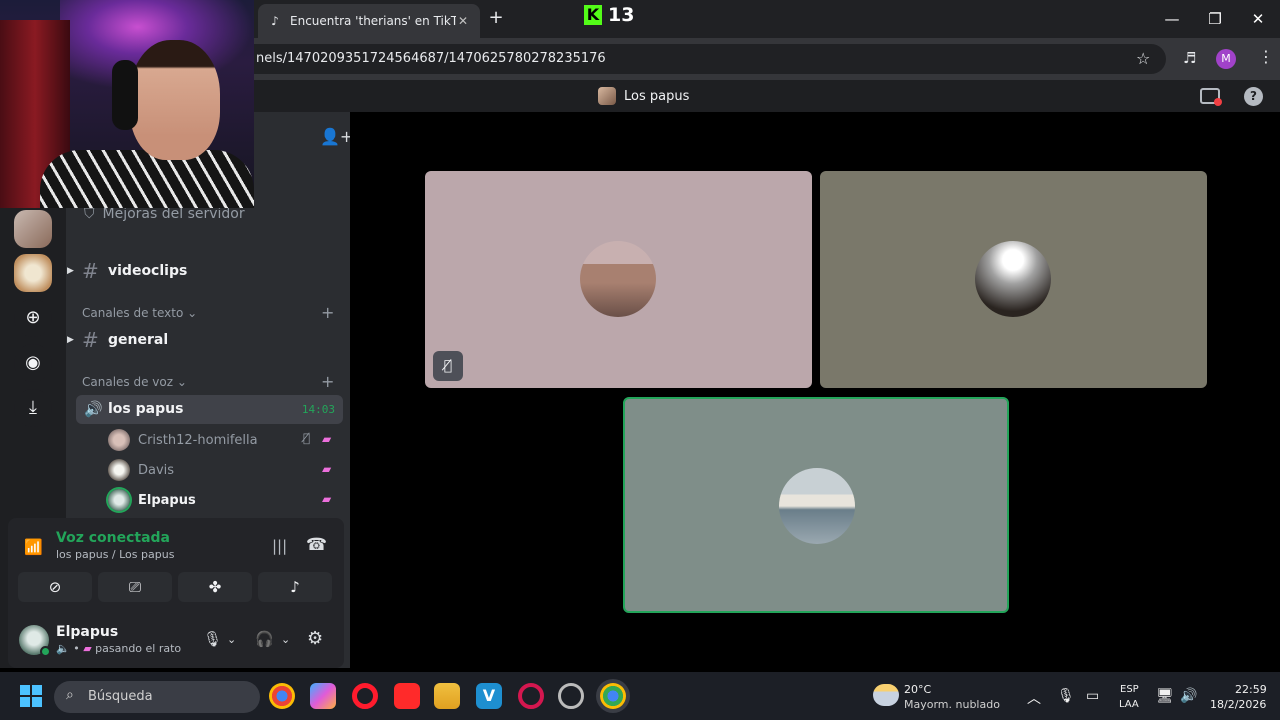 This screenshot has width=1280, height=720. What do you see at coordinates (115, 554) in the screenshot?
I see `voice-location: los papus / Los papus` at bounding box center [115, 554].